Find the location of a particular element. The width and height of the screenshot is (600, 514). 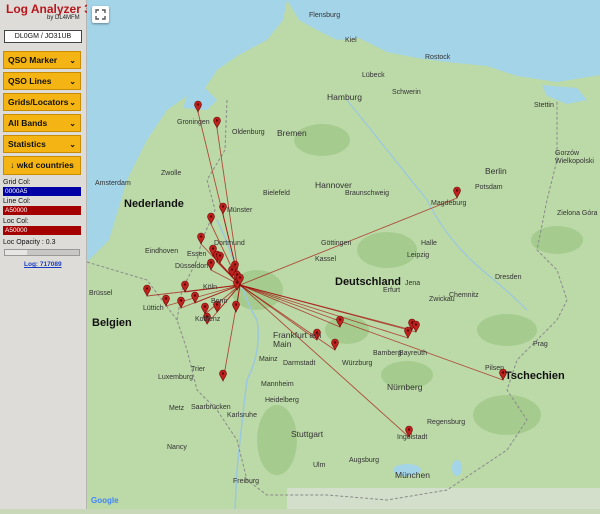

city-munster: Münster is located at coordinates (240, 210).